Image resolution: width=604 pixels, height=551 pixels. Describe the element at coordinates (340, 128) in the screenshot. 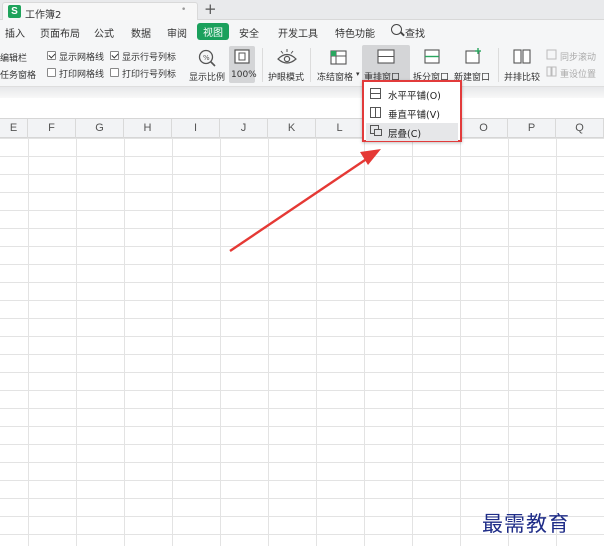

I see `column-header-cell: L` at that location.